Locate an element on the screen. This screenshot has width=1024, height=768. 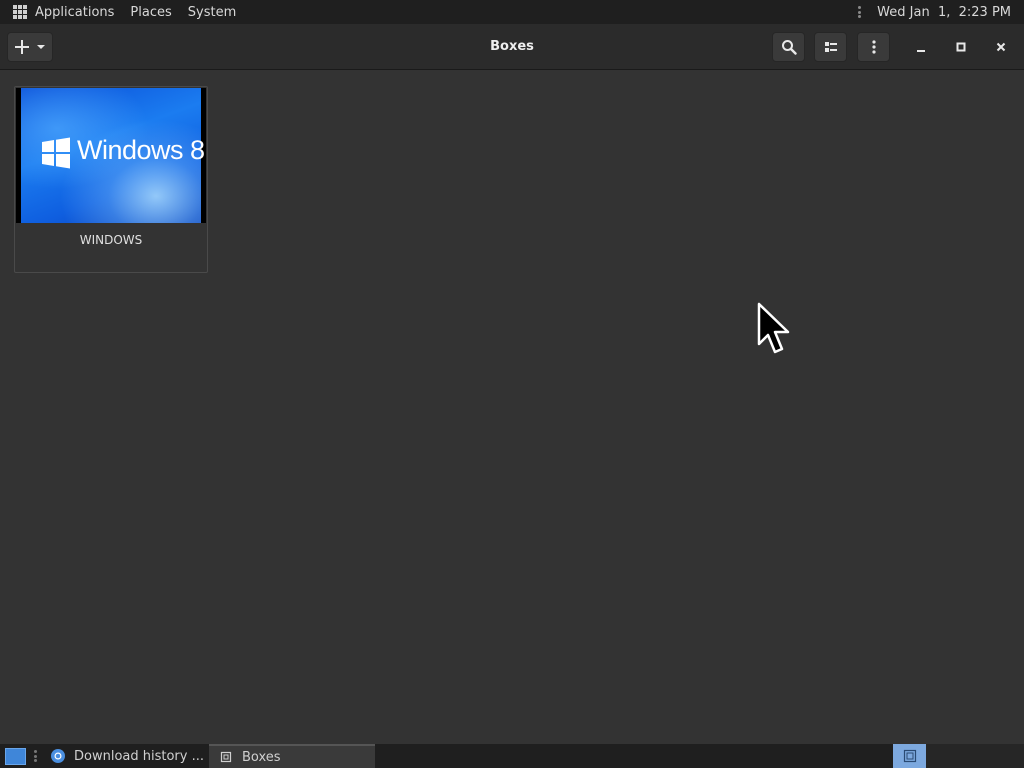
window-title: Boxes is located at coordinates (512, 46).